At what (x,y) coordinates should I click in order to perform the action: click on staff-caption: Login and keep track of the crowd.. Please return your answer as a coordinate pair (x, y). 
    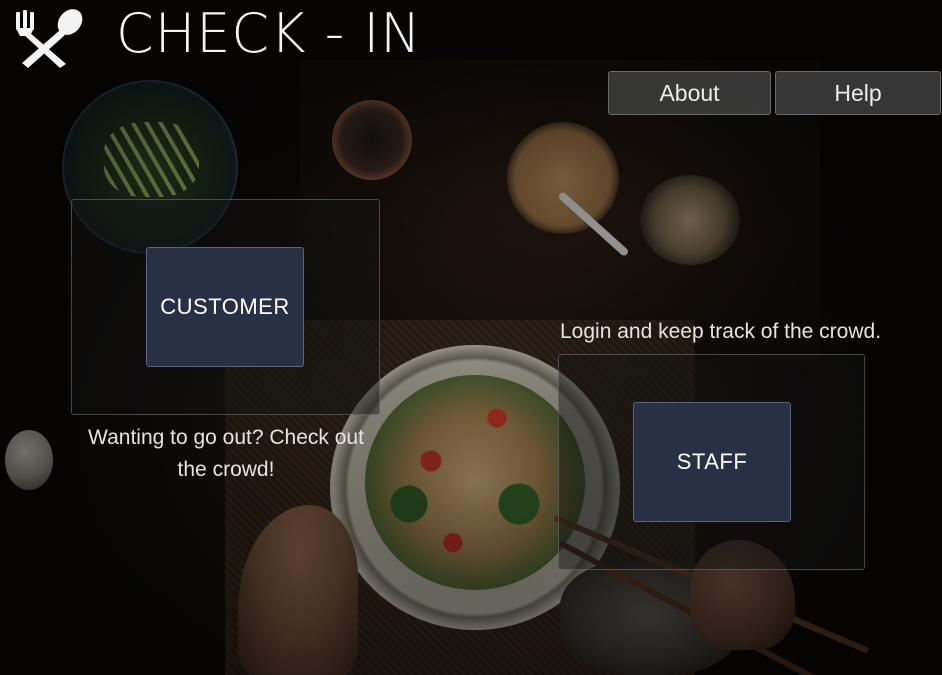
    Looking at the image, I should click on (721, 331).